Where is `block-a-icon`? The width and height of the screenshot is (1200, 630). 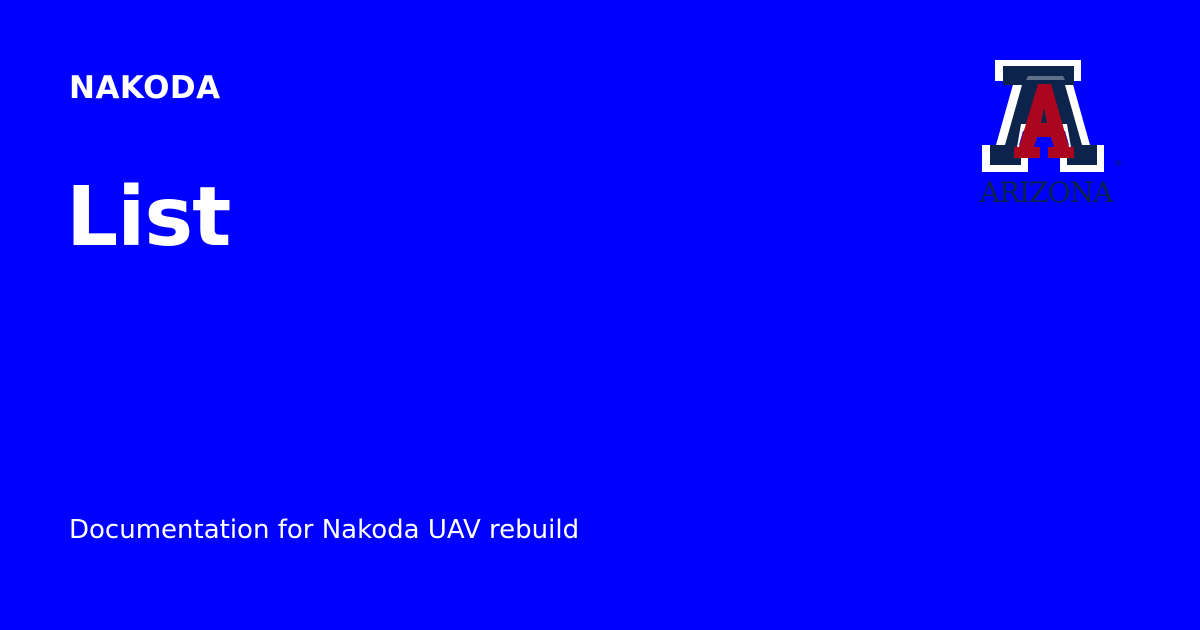
block-a-icon is located at coordinates (1043, 116).